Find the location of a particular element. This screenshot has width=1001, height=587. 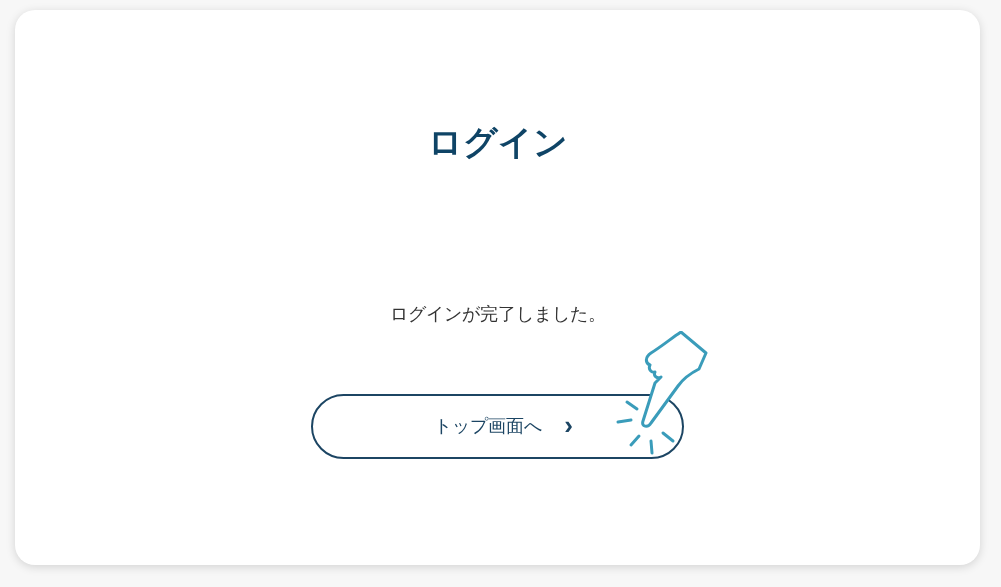

page-title: ログイン is located at coordinates (497, 142).